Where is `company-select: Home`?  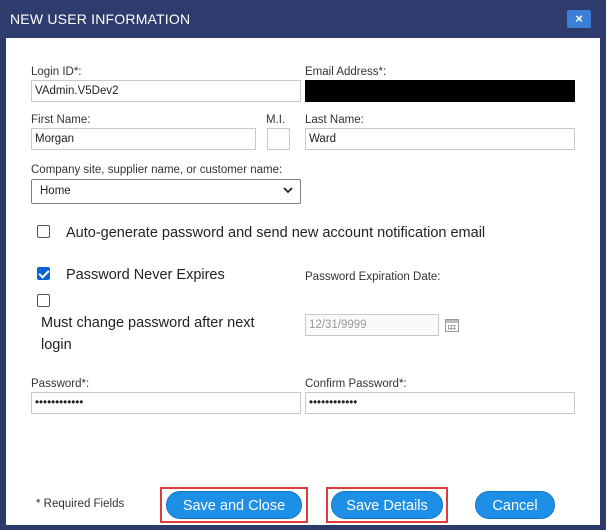 company-select: Home is located at coordinates (166, 191).